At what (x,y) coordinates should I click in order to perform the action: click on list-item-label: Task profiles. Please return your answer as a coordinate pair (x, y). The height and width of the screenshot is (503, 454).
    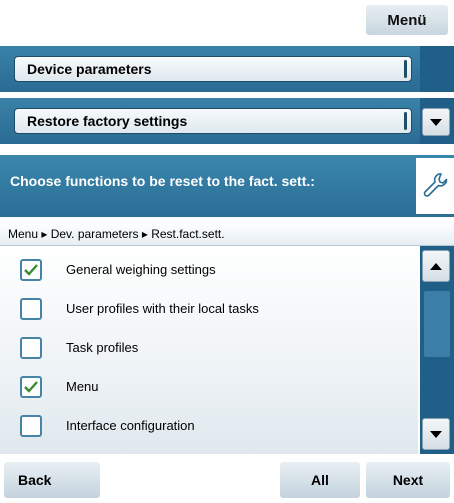
    Looking at the image, I should click on (102, 347).